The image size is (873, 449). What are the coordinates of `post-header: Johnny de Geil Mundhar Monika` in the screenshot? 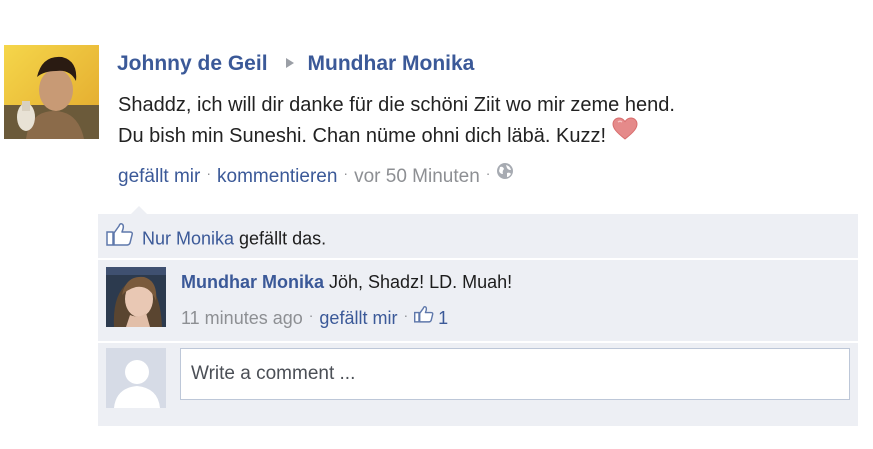 It's located at (295, 64).